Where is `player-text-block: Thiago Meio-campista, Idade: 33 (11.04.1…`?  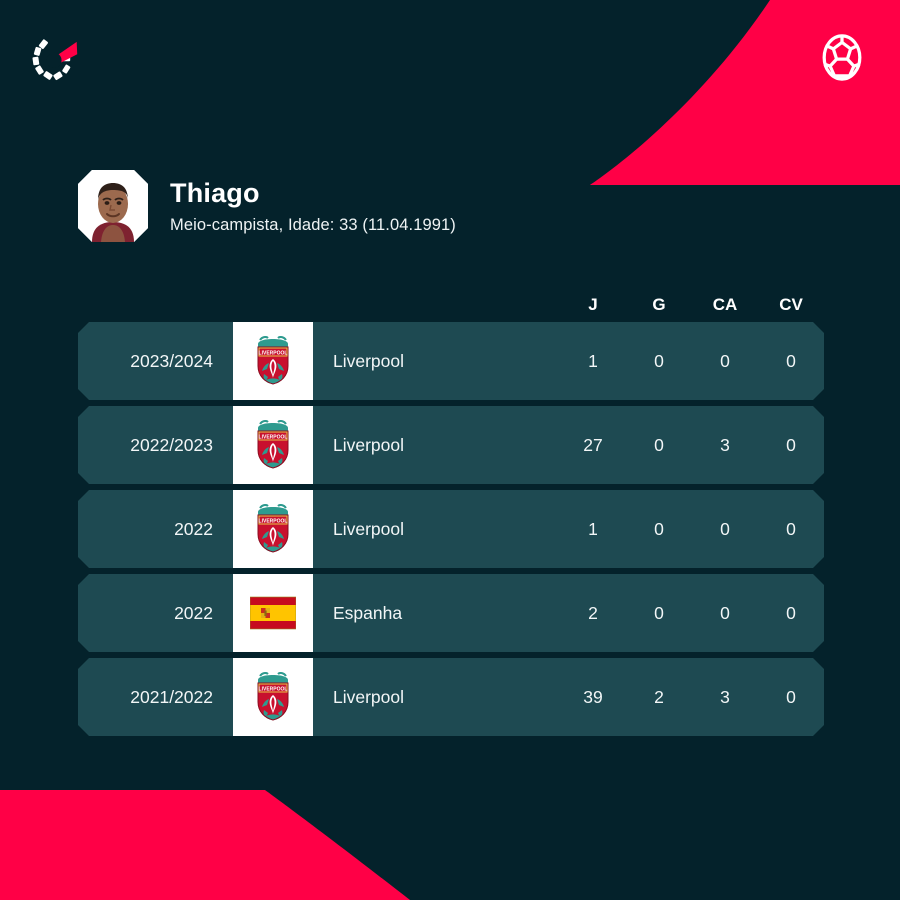
player-text-block: Thiago Meio-campista, Idade: 33 (11.04.1… is located at coordinates (313, 206).